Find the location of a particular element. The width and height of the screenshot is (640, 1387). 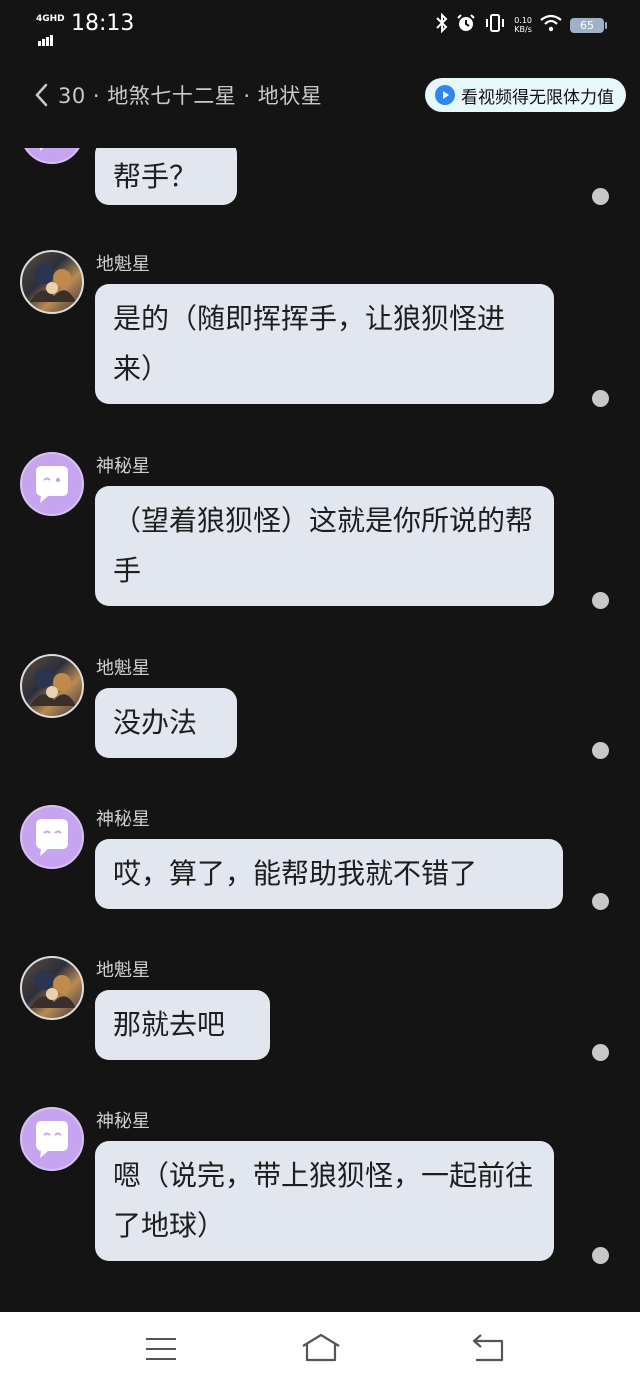

vibrate-icon is located at coordinates (495, 25).